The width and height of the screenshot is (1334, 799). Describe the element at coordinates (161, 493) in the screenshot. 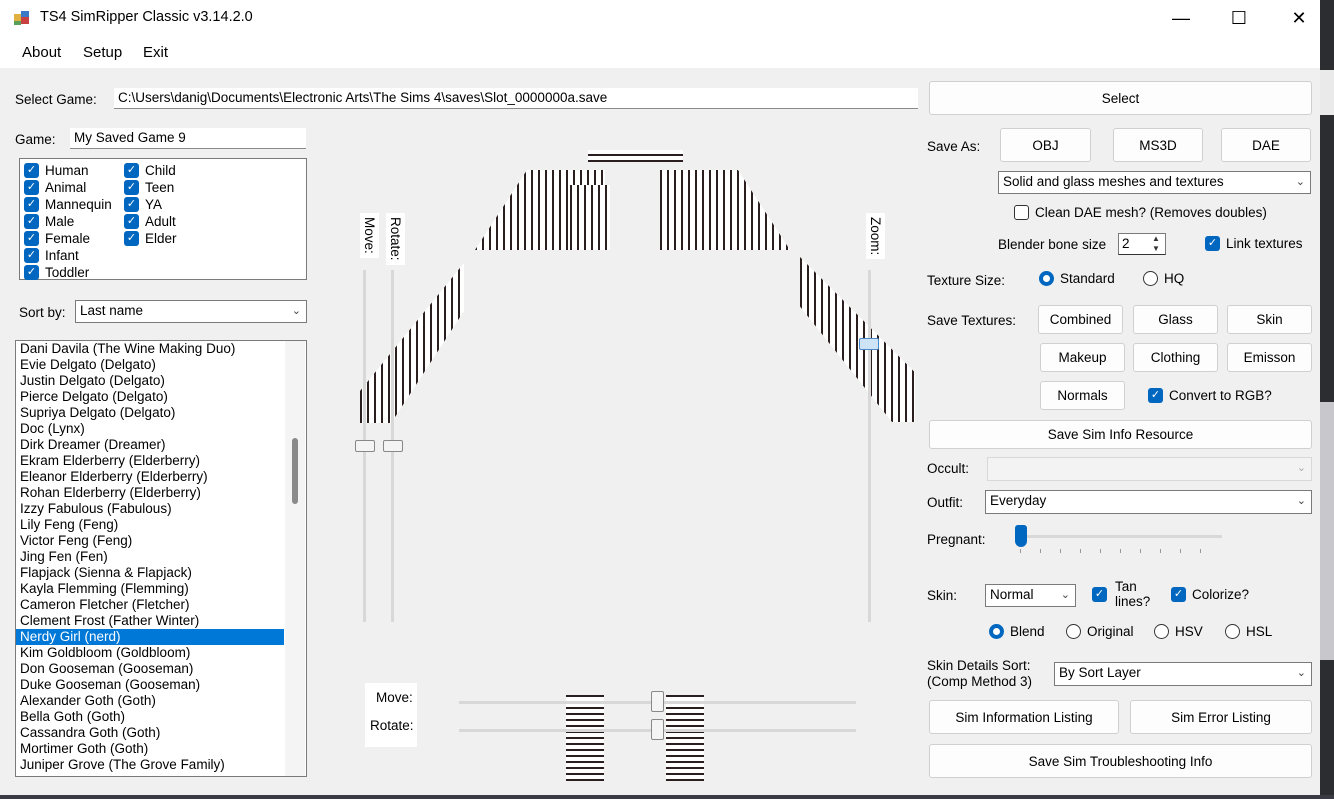

I see `list-item: Rohan Elderberry (Elderberry)` at that location.